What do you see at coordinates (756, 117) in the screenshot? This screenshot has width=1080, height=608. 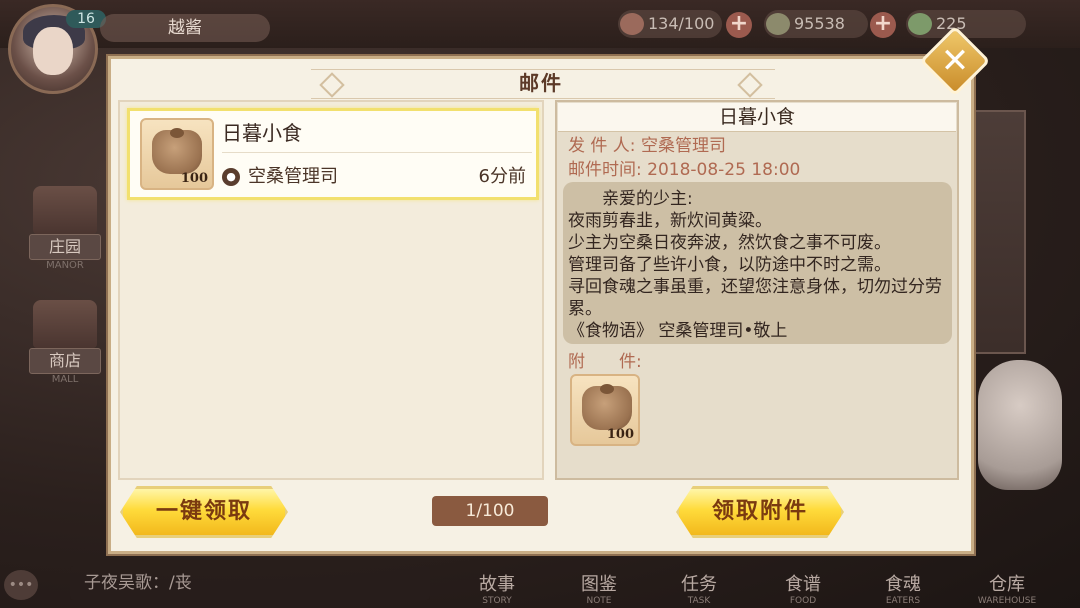 I see `detail-subject: 日暮小食` at bounding box center [756, 117].